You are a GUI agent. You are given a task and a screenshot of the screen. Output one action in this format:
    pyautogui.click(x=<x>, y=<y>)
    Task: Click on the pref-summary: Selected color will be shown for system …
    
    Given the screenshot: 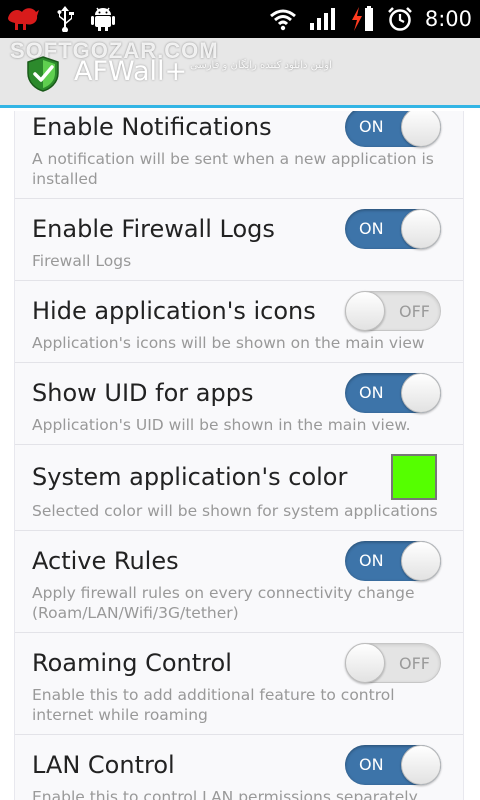 What is the action you would take?
    pyautogui.click(x=235, y=511)
    